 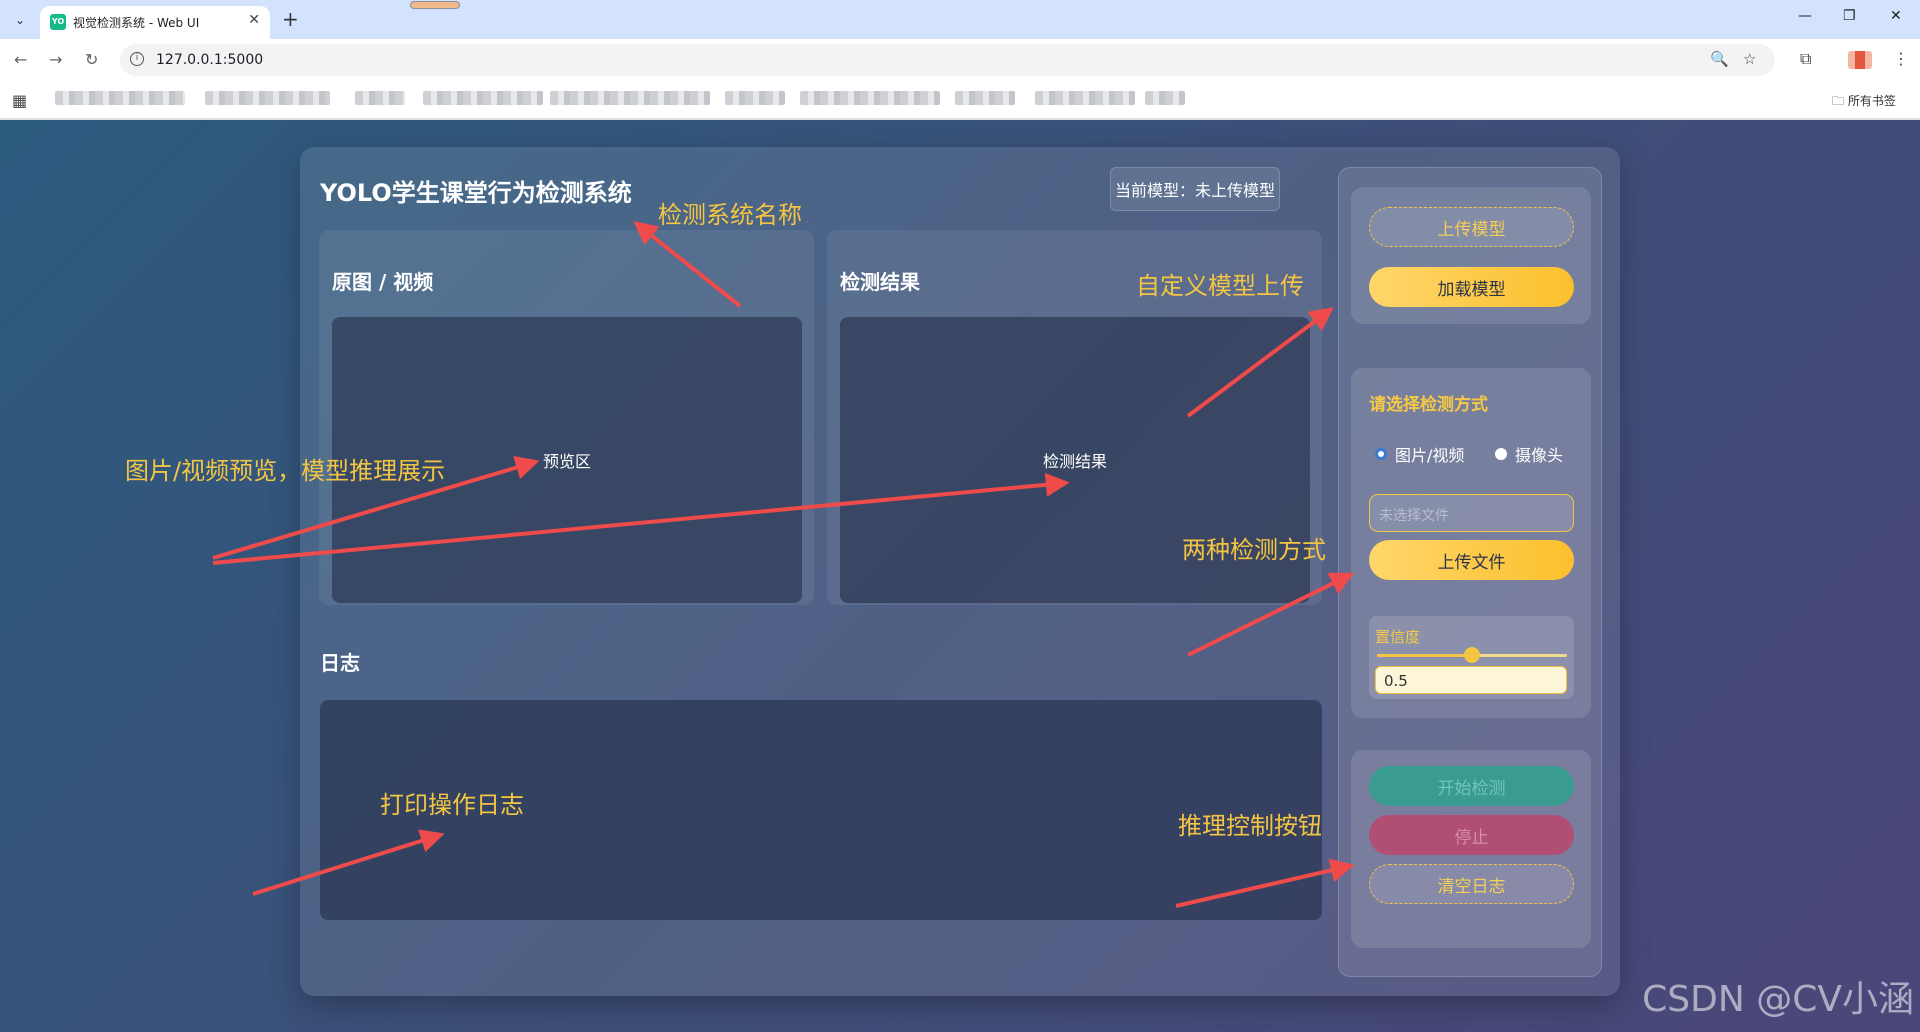 I want to click on tab-close-icon: ✕, so click(x=254, y=20).